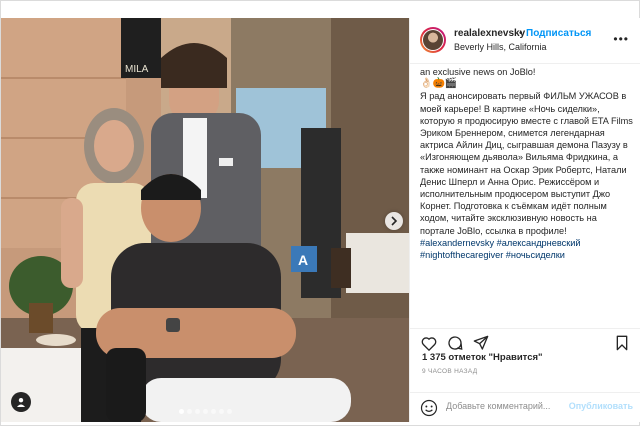  Describe the element at coordinates (500, 47) in the screenshot. I see `location-link: Beverly Hills, California` at that location.